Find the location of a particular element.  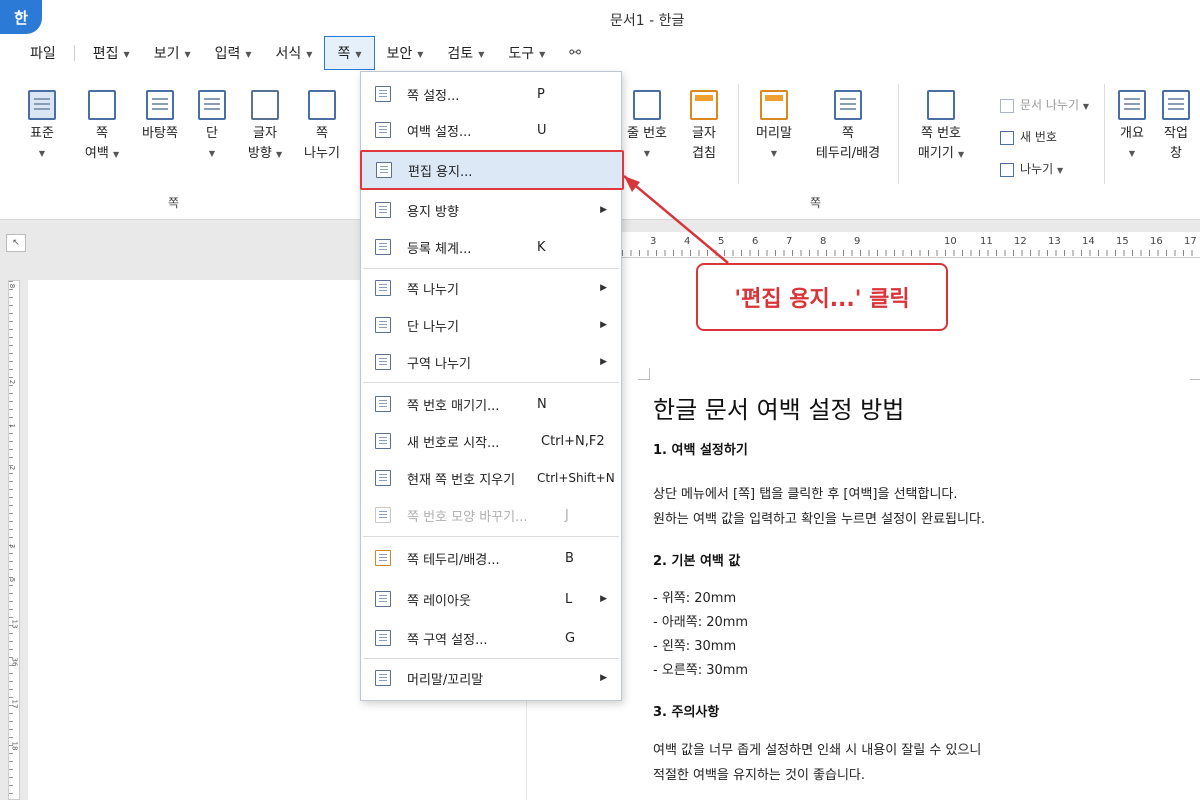

menu-item-label: 단 나누기 is located at coordinates (433, 327).